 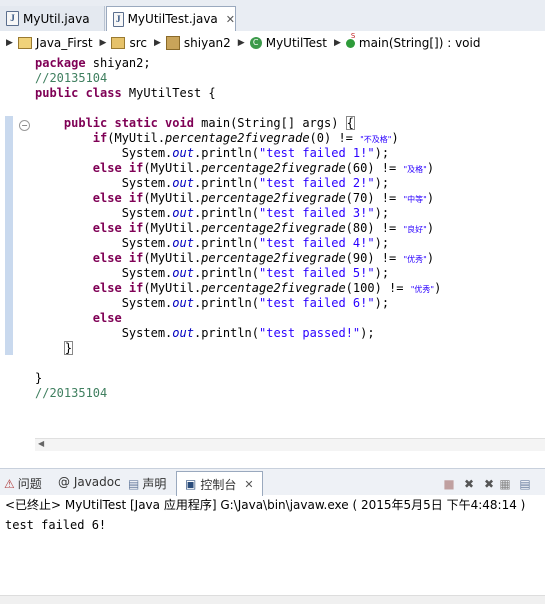 What do you see at coordinates (29, 484) in the screenshot?
I see `tab-label: 问题` at bounding box center [29, 484].